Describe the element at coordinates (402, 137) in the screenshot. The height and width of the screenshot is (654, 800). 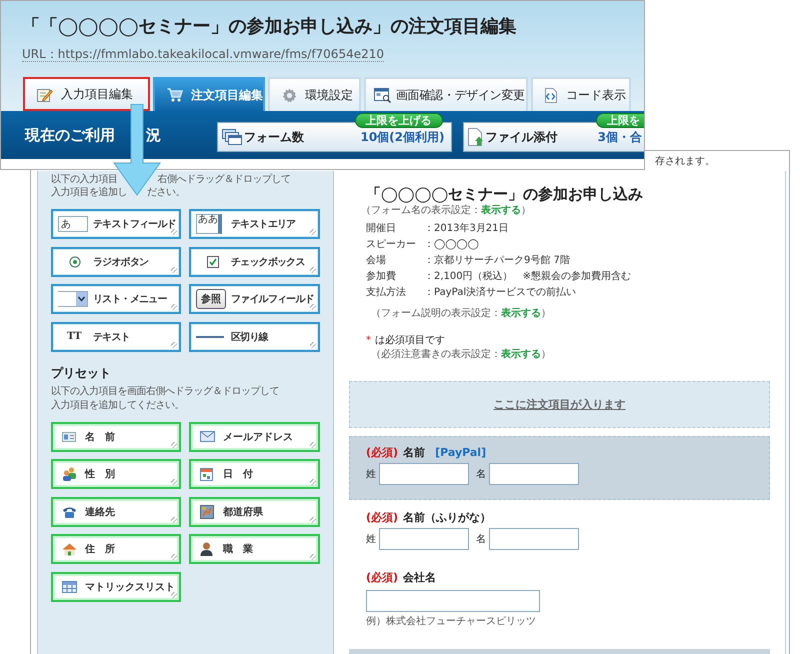
I see `stat-value: 10個(2個利用)` at that location.